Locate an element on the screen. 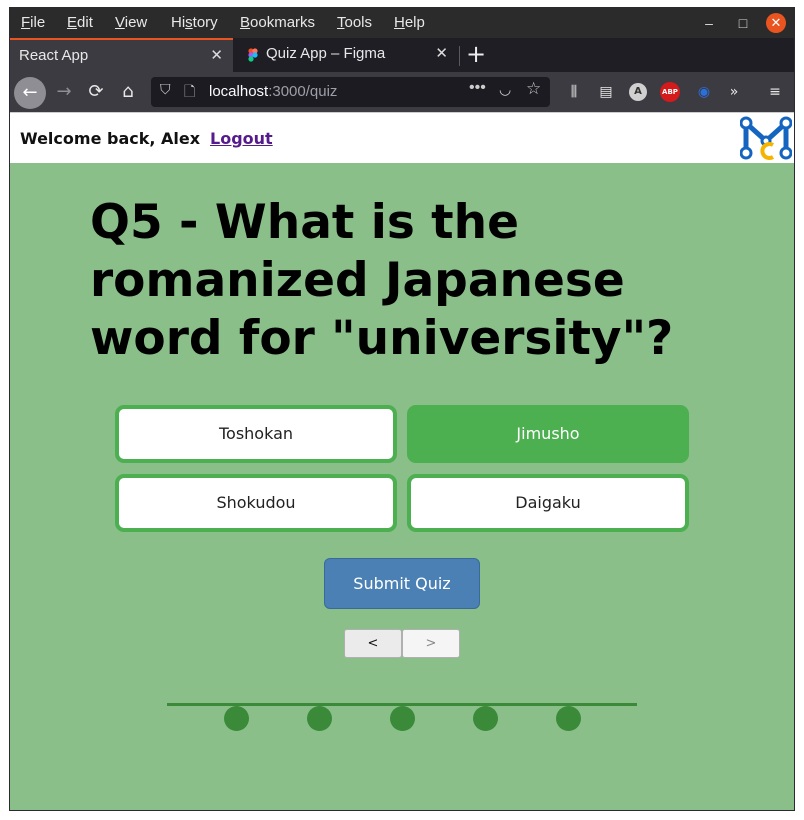  previous-question-button: < is located at coordinates (373, 643).